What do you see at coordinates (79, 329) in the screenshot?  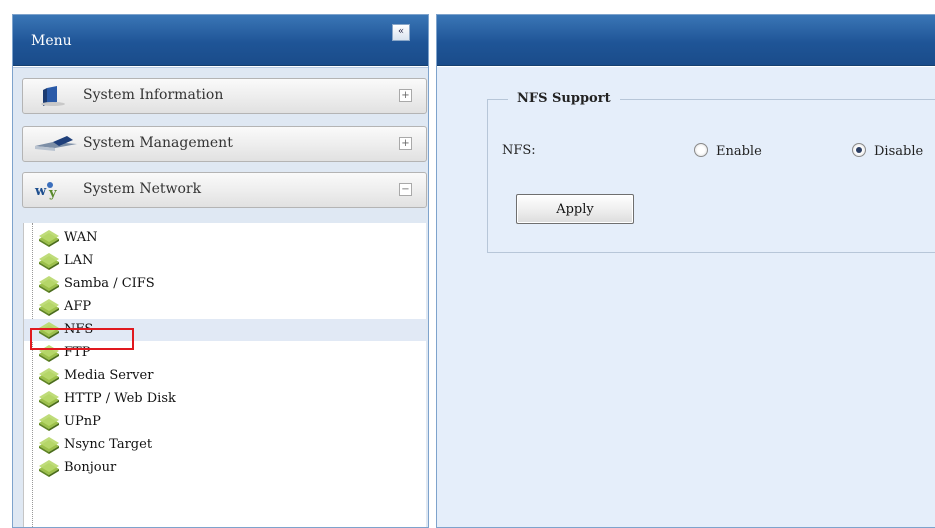 I see `submenu-label: NFS` at bounding box center [79, 329].